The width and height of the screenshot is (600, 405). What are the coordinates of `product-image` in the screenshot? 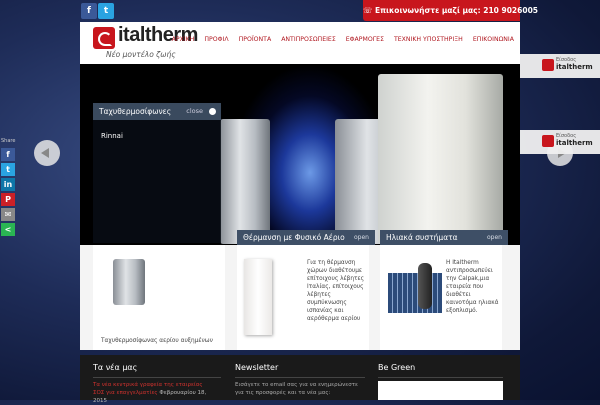 It's located at (129, 282).